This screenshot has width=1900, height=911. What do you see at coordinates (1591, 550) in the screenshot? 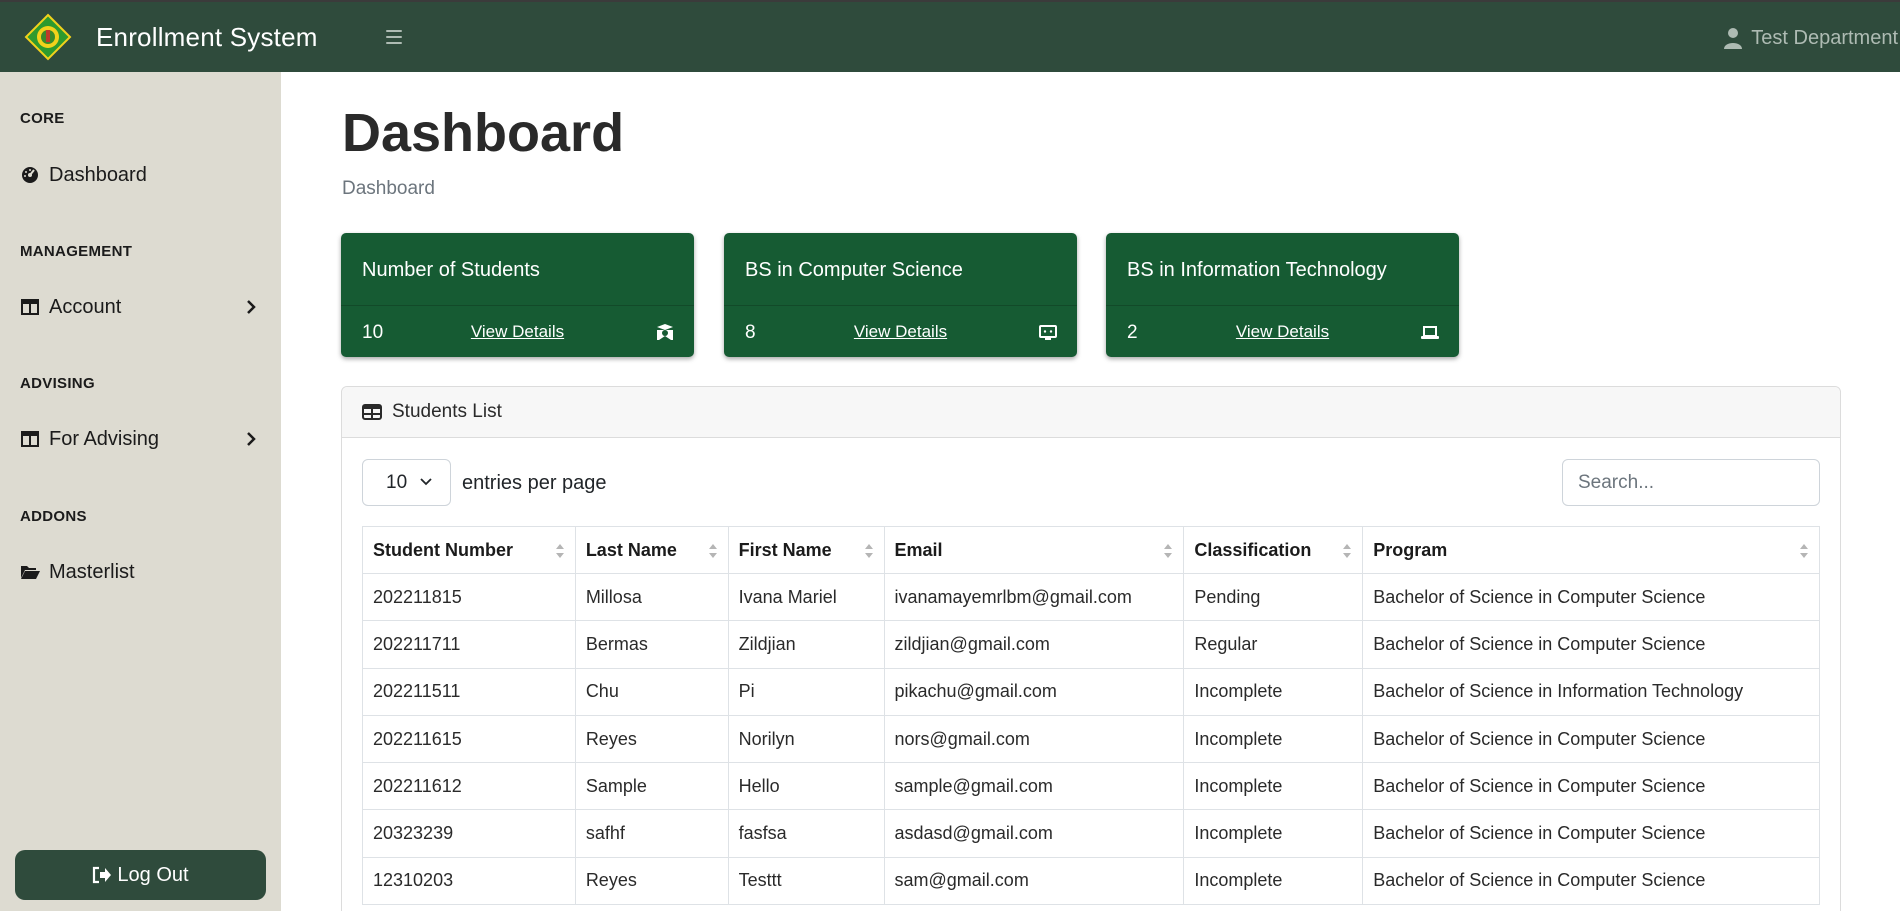
I see `column-header-program: Program` at bounding box center [1591, 550].